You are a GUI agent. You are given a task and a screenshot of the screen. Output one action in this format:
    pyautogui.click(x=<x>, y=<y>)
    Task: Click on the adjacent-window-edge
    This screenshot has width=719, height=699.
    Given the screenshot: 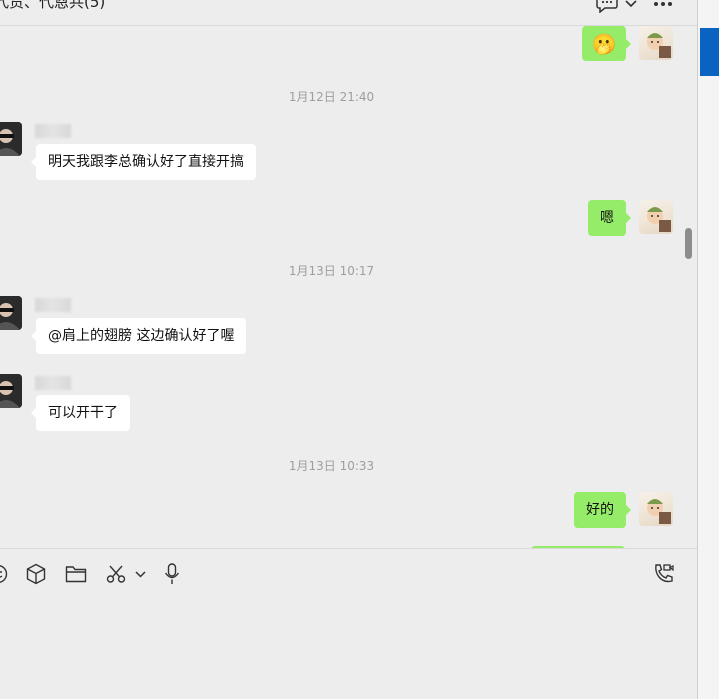 What is the action you would take?
    pyautogui.click(x=708, y=349)
    